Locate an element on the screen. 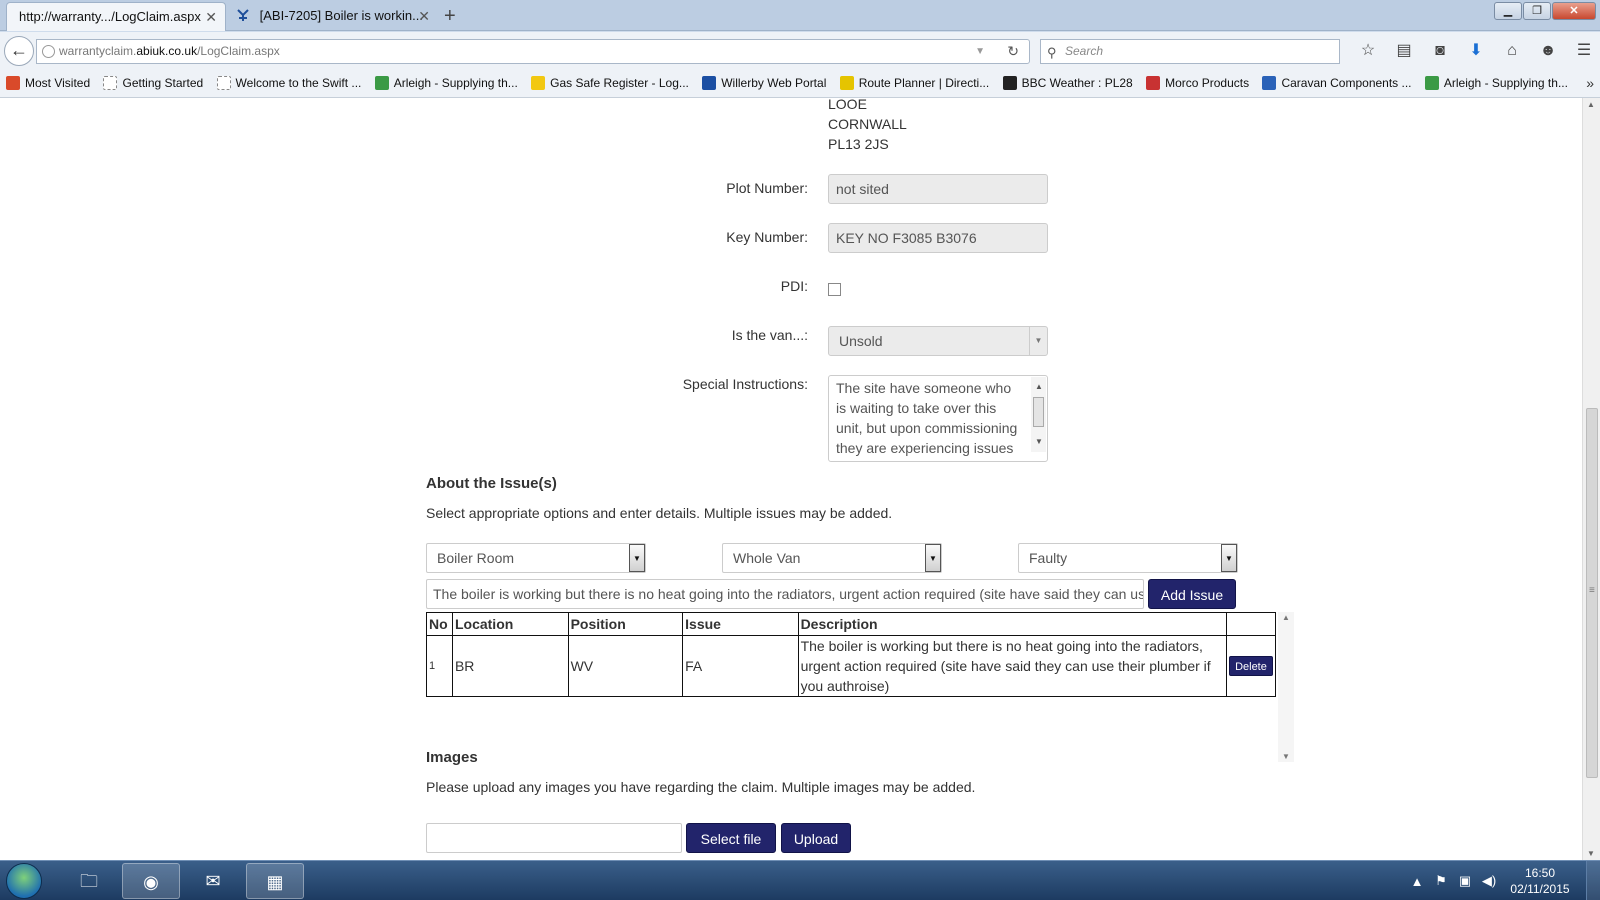  show-desktop-button is located at coordinates (1593, 880).